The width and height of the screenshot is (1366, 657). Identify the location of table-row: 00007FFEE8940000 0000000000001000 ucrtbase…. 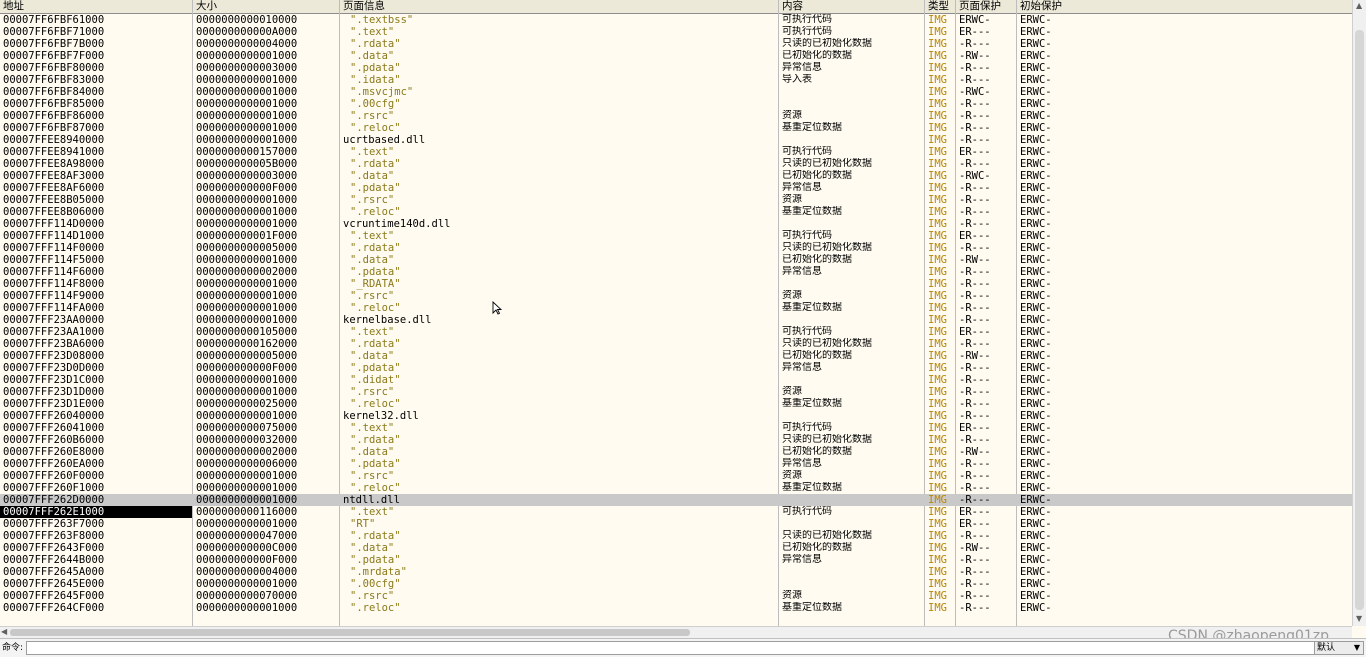
(676, 140).